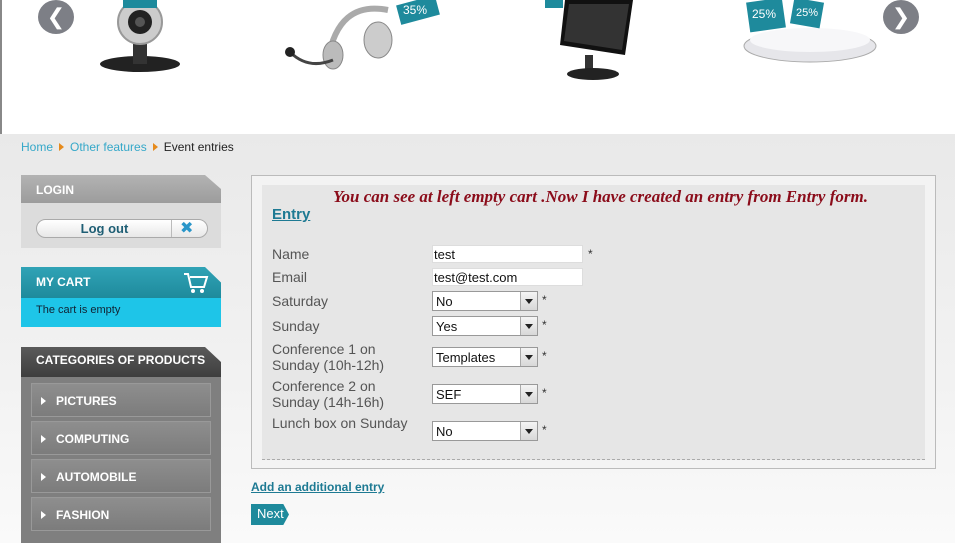  I want to click on login-heading: LOGIN, so click(121, 189).